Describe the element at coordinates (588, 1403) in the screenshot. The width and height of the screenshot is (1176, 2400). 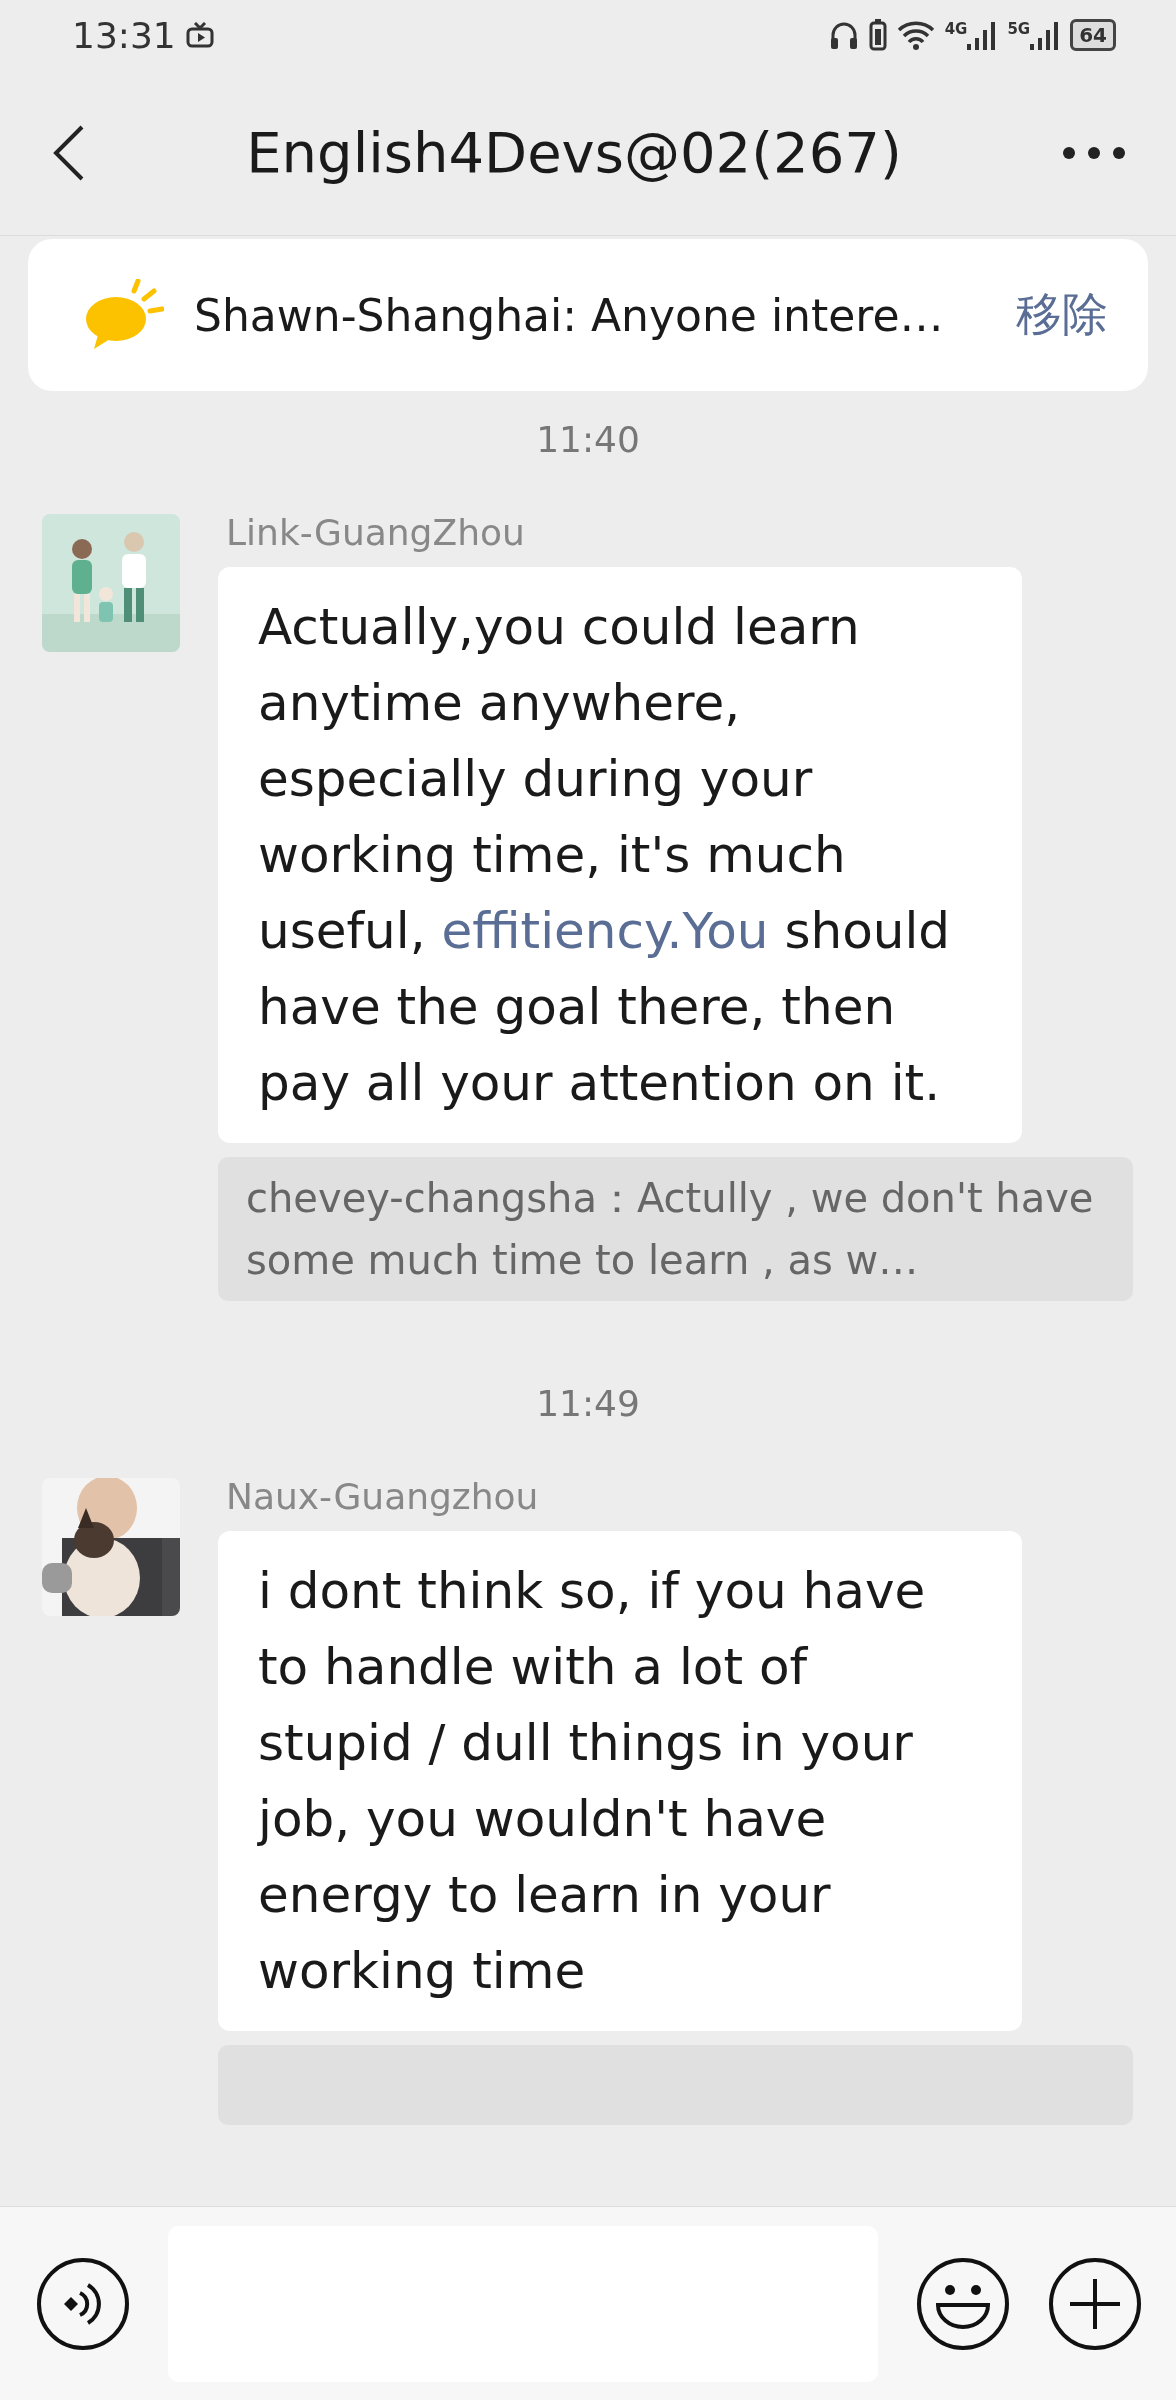
I see `timestamp: 11:49` at that location.